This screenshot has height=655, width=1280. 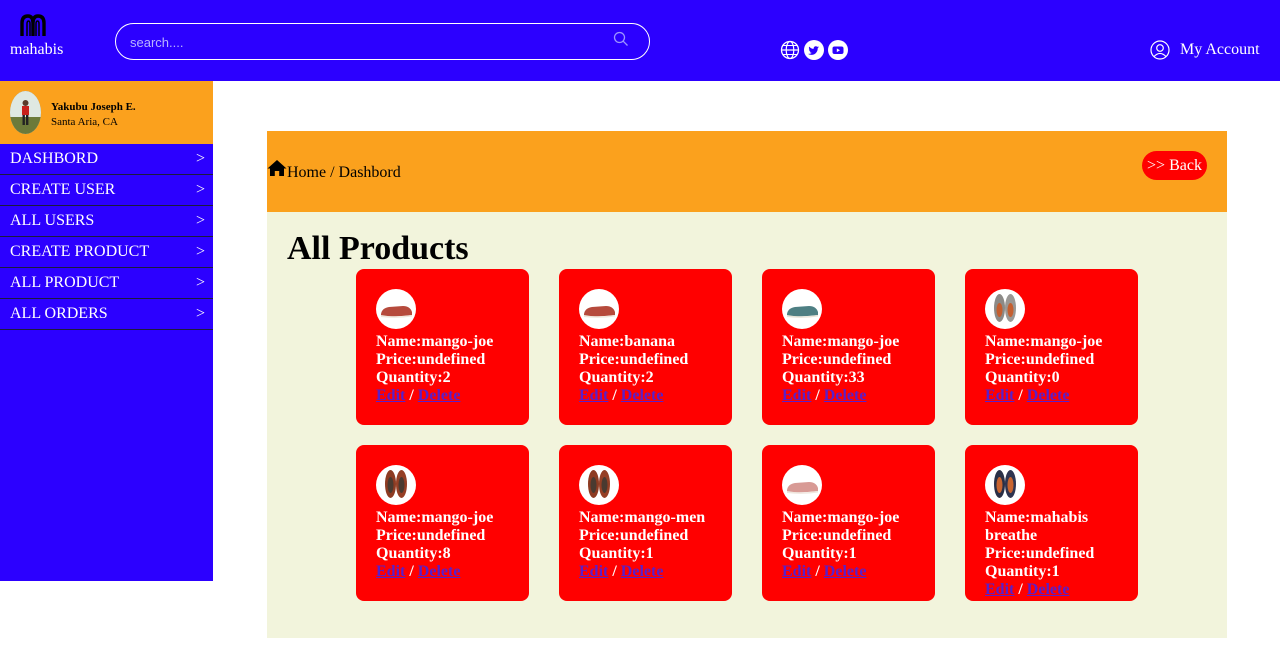 What do you see at coordinates (93, 107) in the screenshot?
I see `profile-name: Yakubu Joseph E.` at bounding box center [93, 107].